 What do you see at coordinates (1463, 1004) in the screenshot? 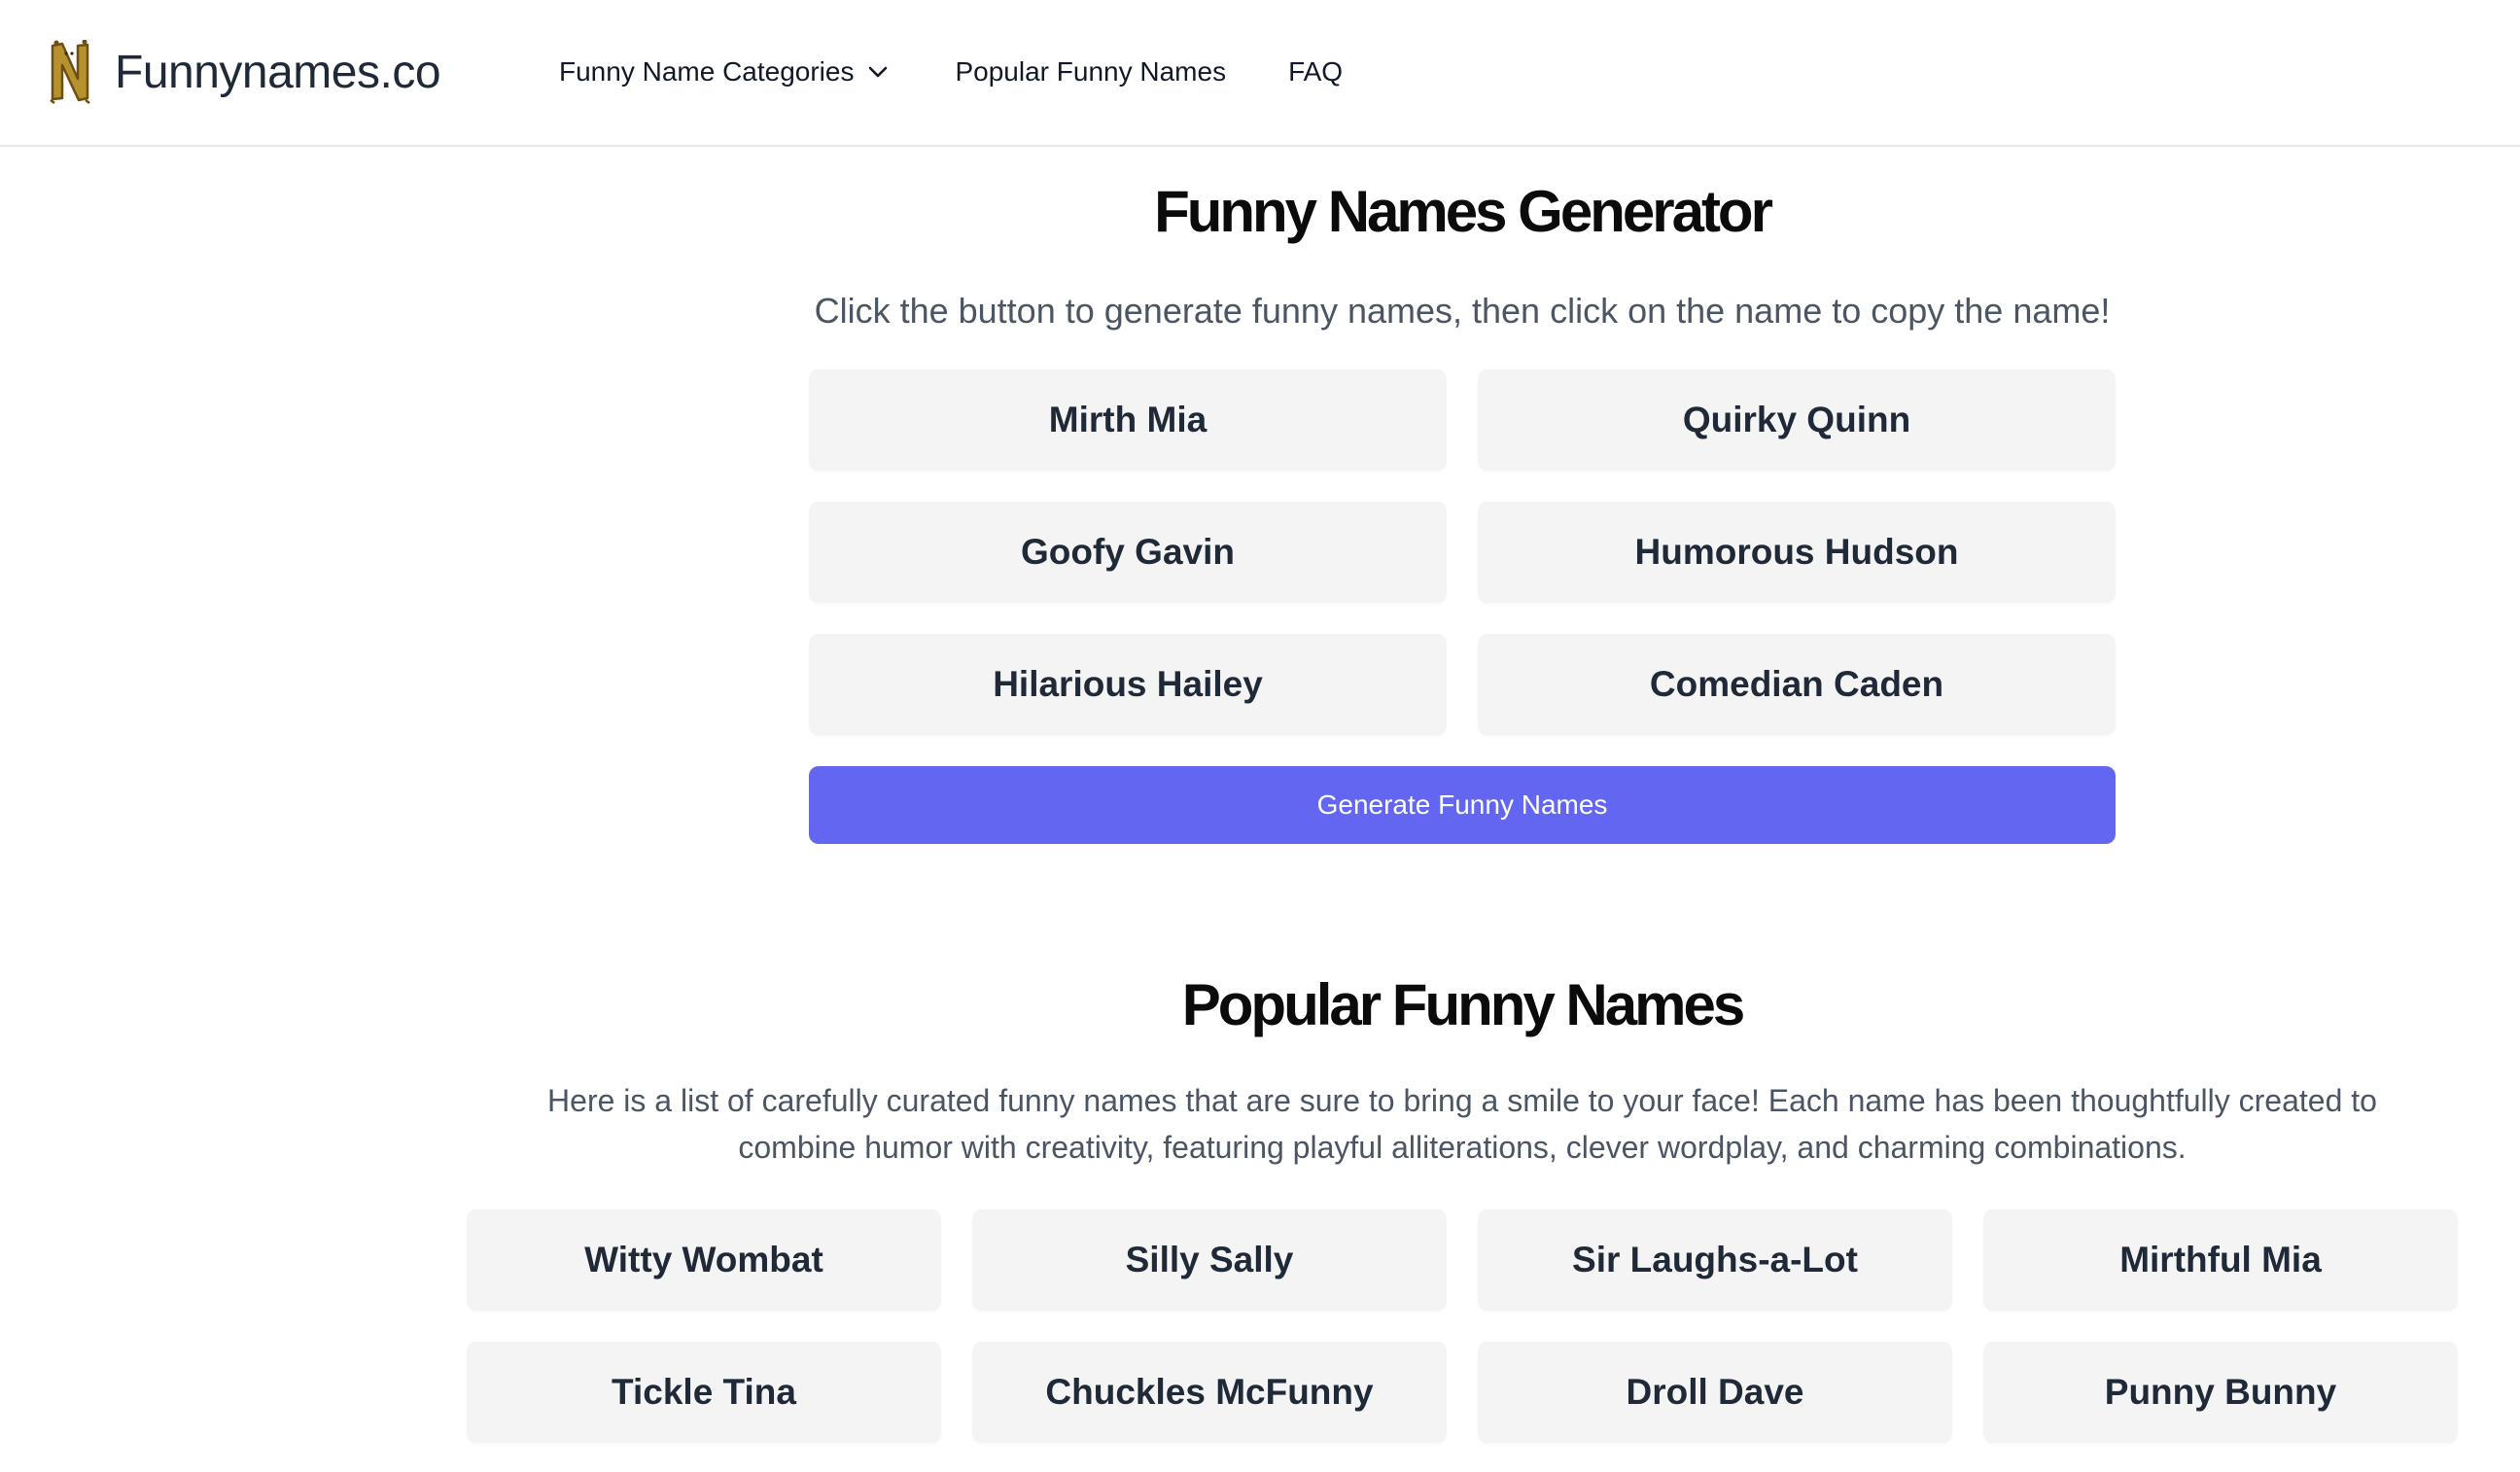
I see `popular-names-title: Popular Funny Names` at bounding box center [1463, 1004].